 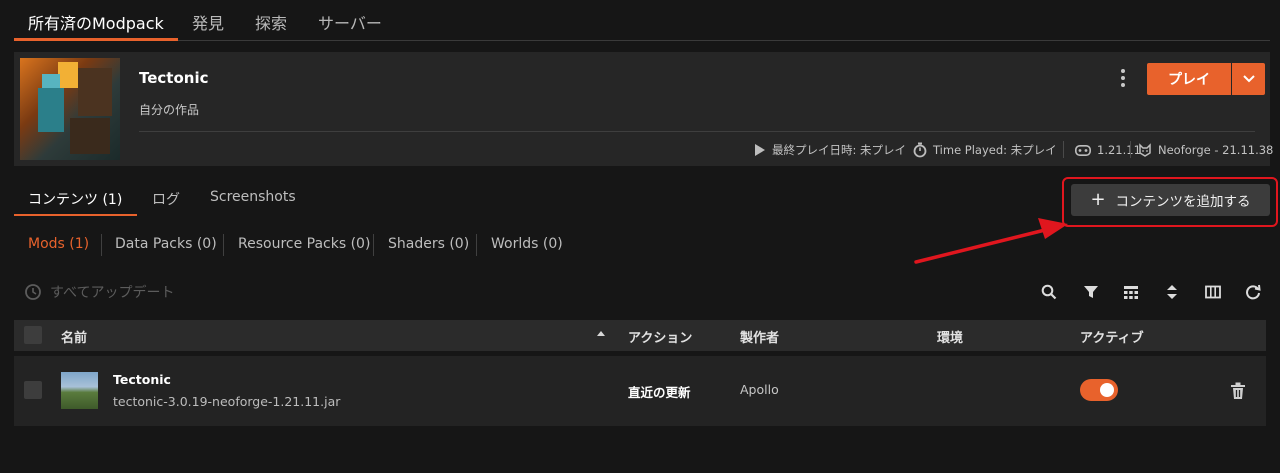 I want to click on modpack-thumbnail, so click(x=70, y=109).